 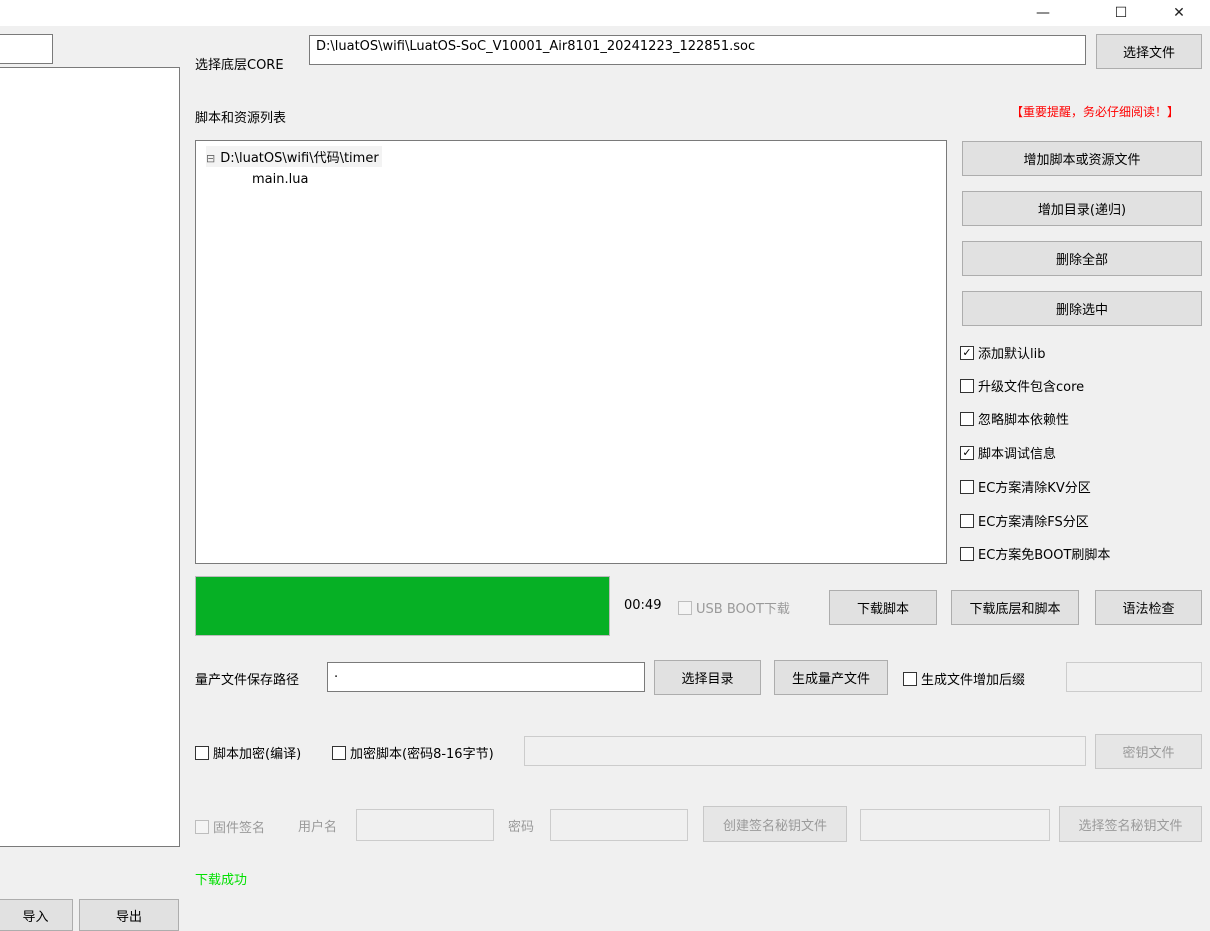 What do you see at coordinates (280, 179) in the screenshot?
I see `tree-child-item: main.lua` at bounding box center [280, 179].